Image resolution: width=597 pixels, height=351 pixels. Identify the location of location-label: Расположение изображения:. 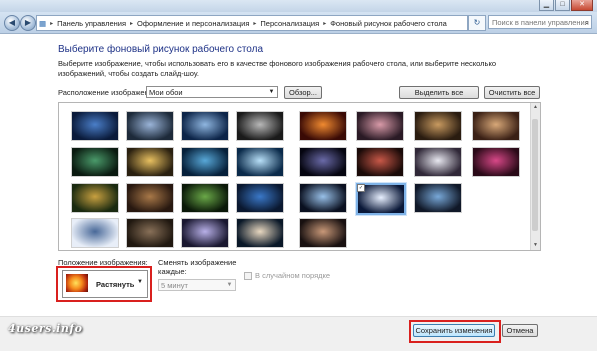
(109, 92).